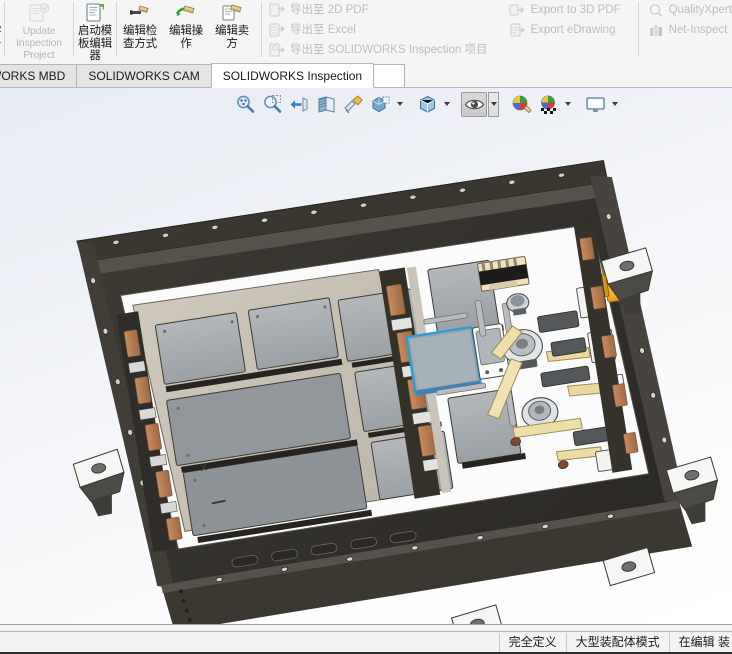 The image size is (732, 654). I want to click on previous-view-button, so click(299, 104).